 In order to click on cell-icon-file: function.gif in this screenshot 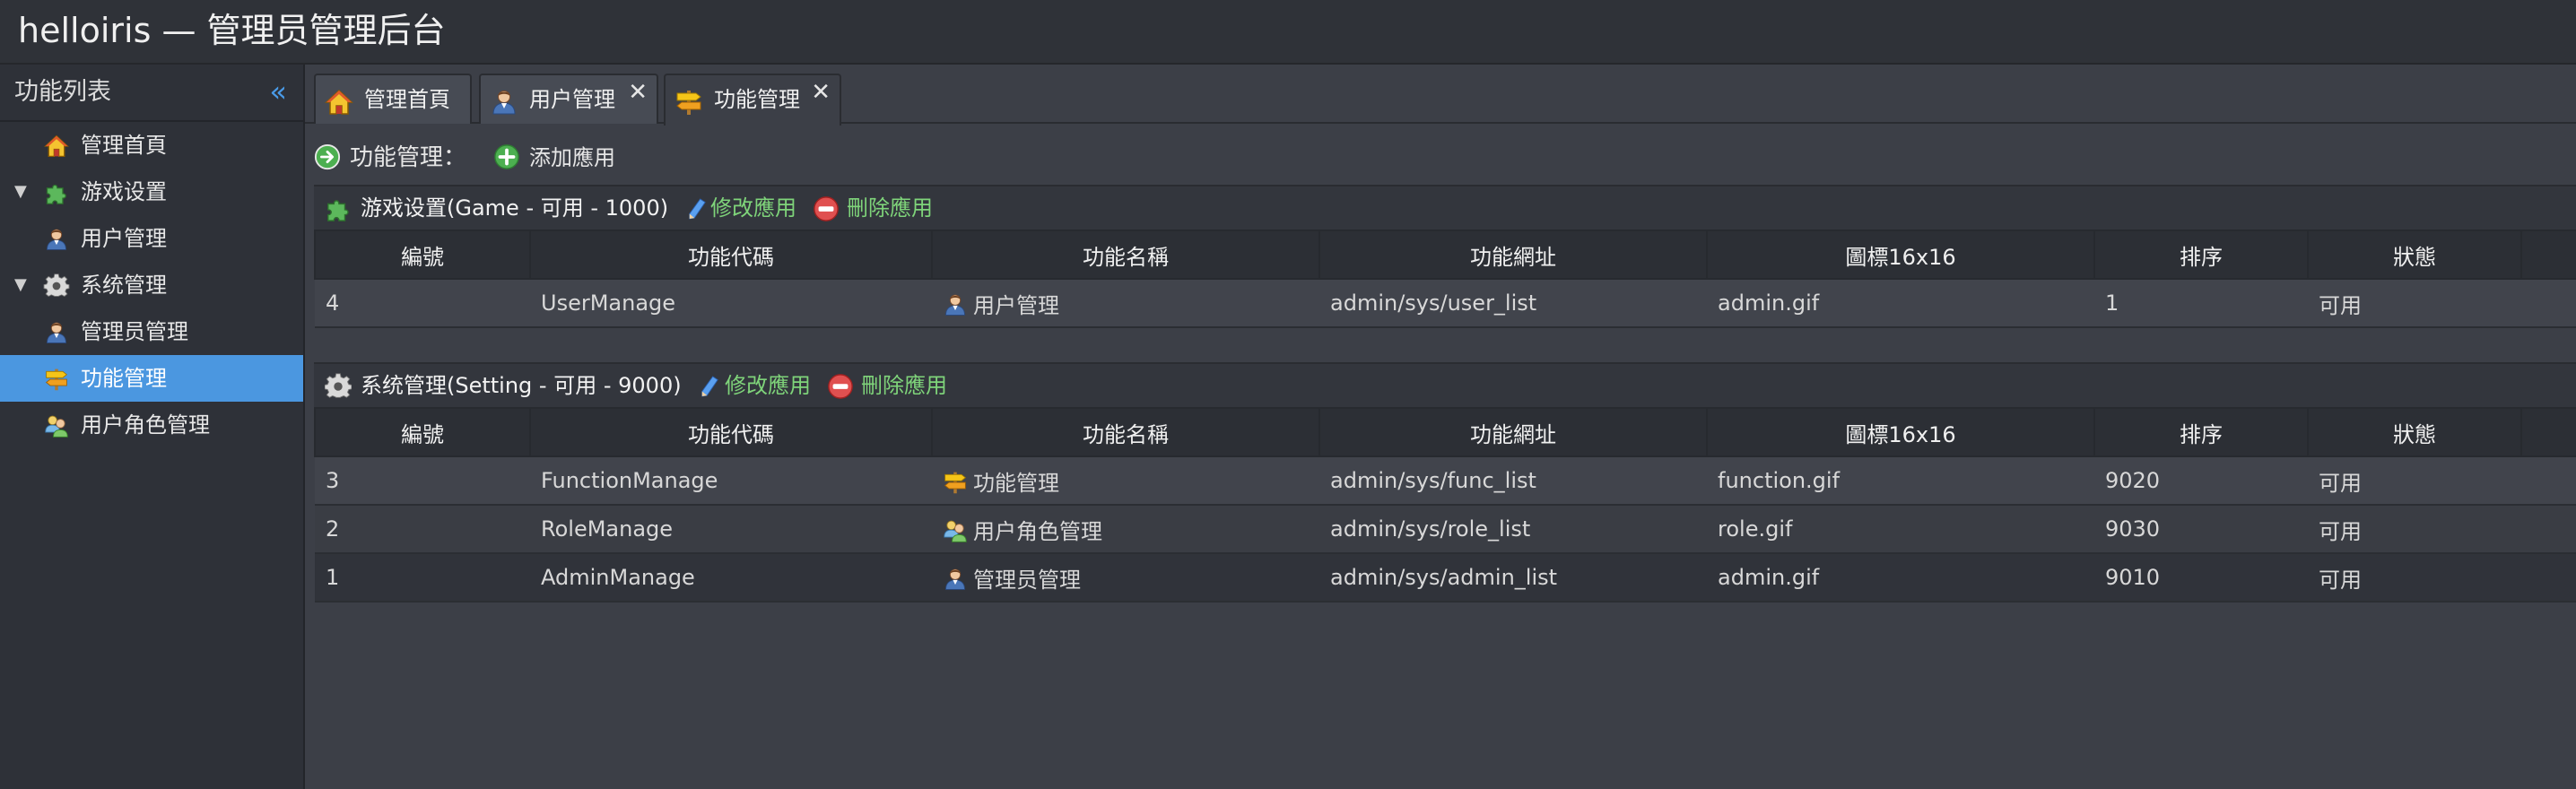, I will do `click(1900, 481)`.